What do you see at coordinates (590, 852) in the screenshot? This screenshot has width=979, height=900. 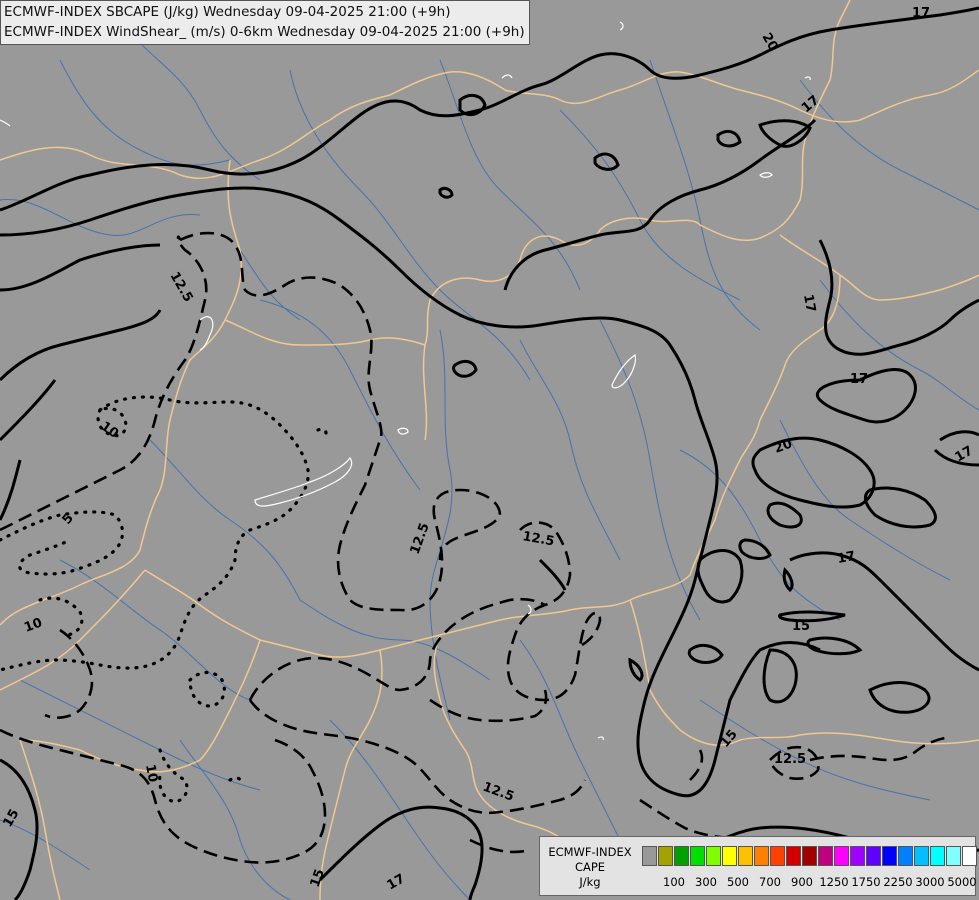 I see `legend-title-source: ECMWF-INDEX` at bounding box center [590, 852].